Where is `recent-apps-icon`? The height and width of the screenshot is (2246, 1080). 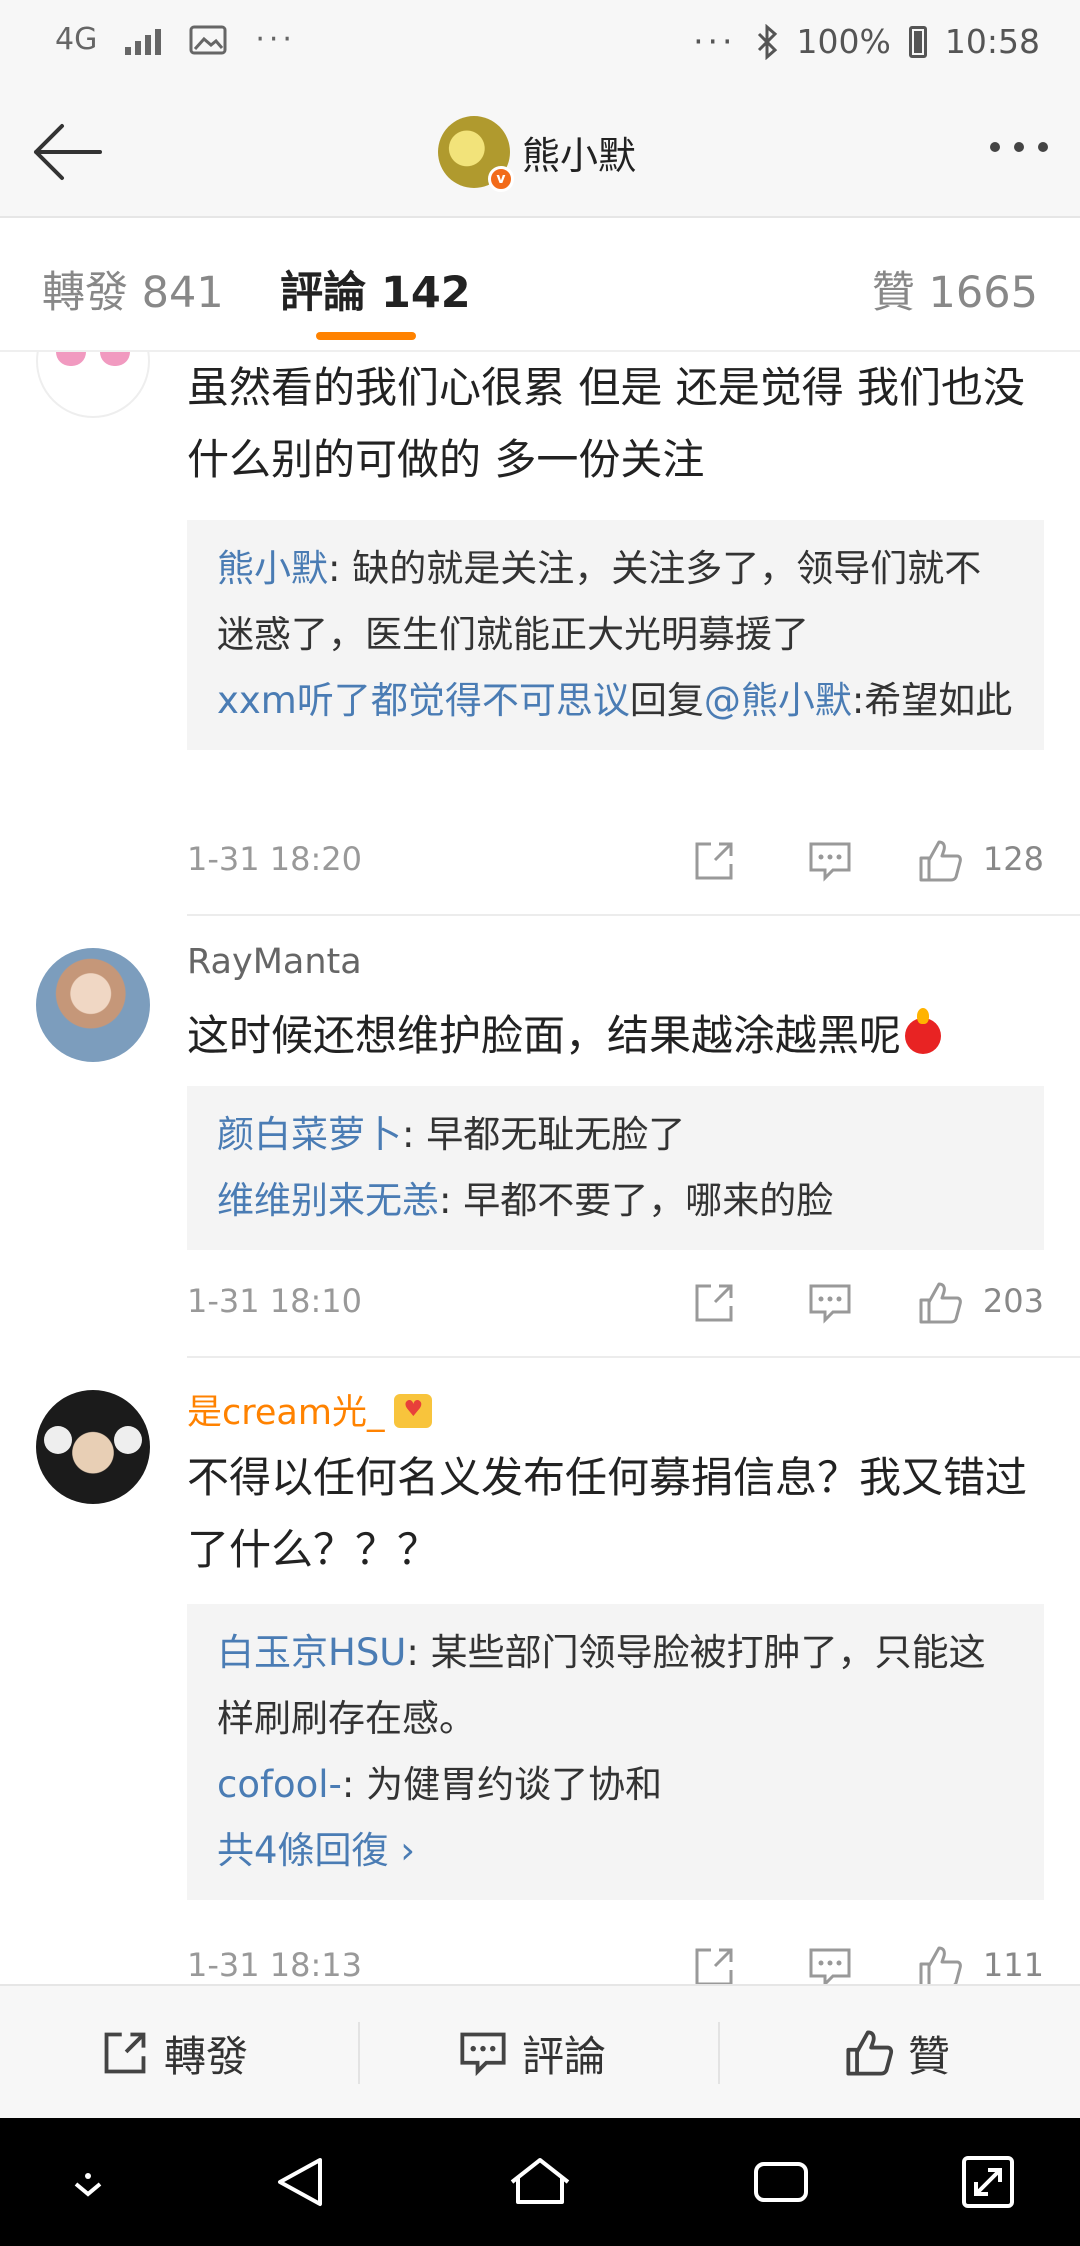 recent-apps-icon is located at coordinates (781, 2182).